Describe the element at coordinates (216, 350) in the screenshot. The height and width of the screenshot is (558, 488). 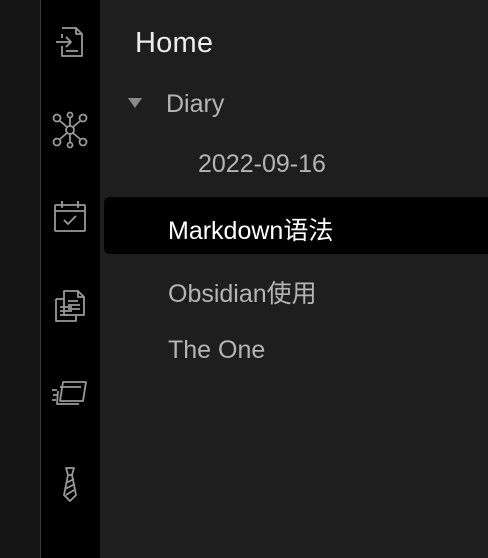
I see `file-item-the-one: The One` at that location.